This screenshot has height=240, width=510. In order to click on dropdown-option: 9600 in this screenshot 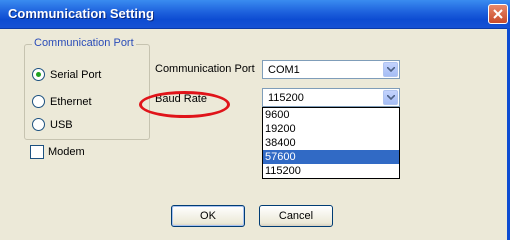, I will do `click(331, 115)`.